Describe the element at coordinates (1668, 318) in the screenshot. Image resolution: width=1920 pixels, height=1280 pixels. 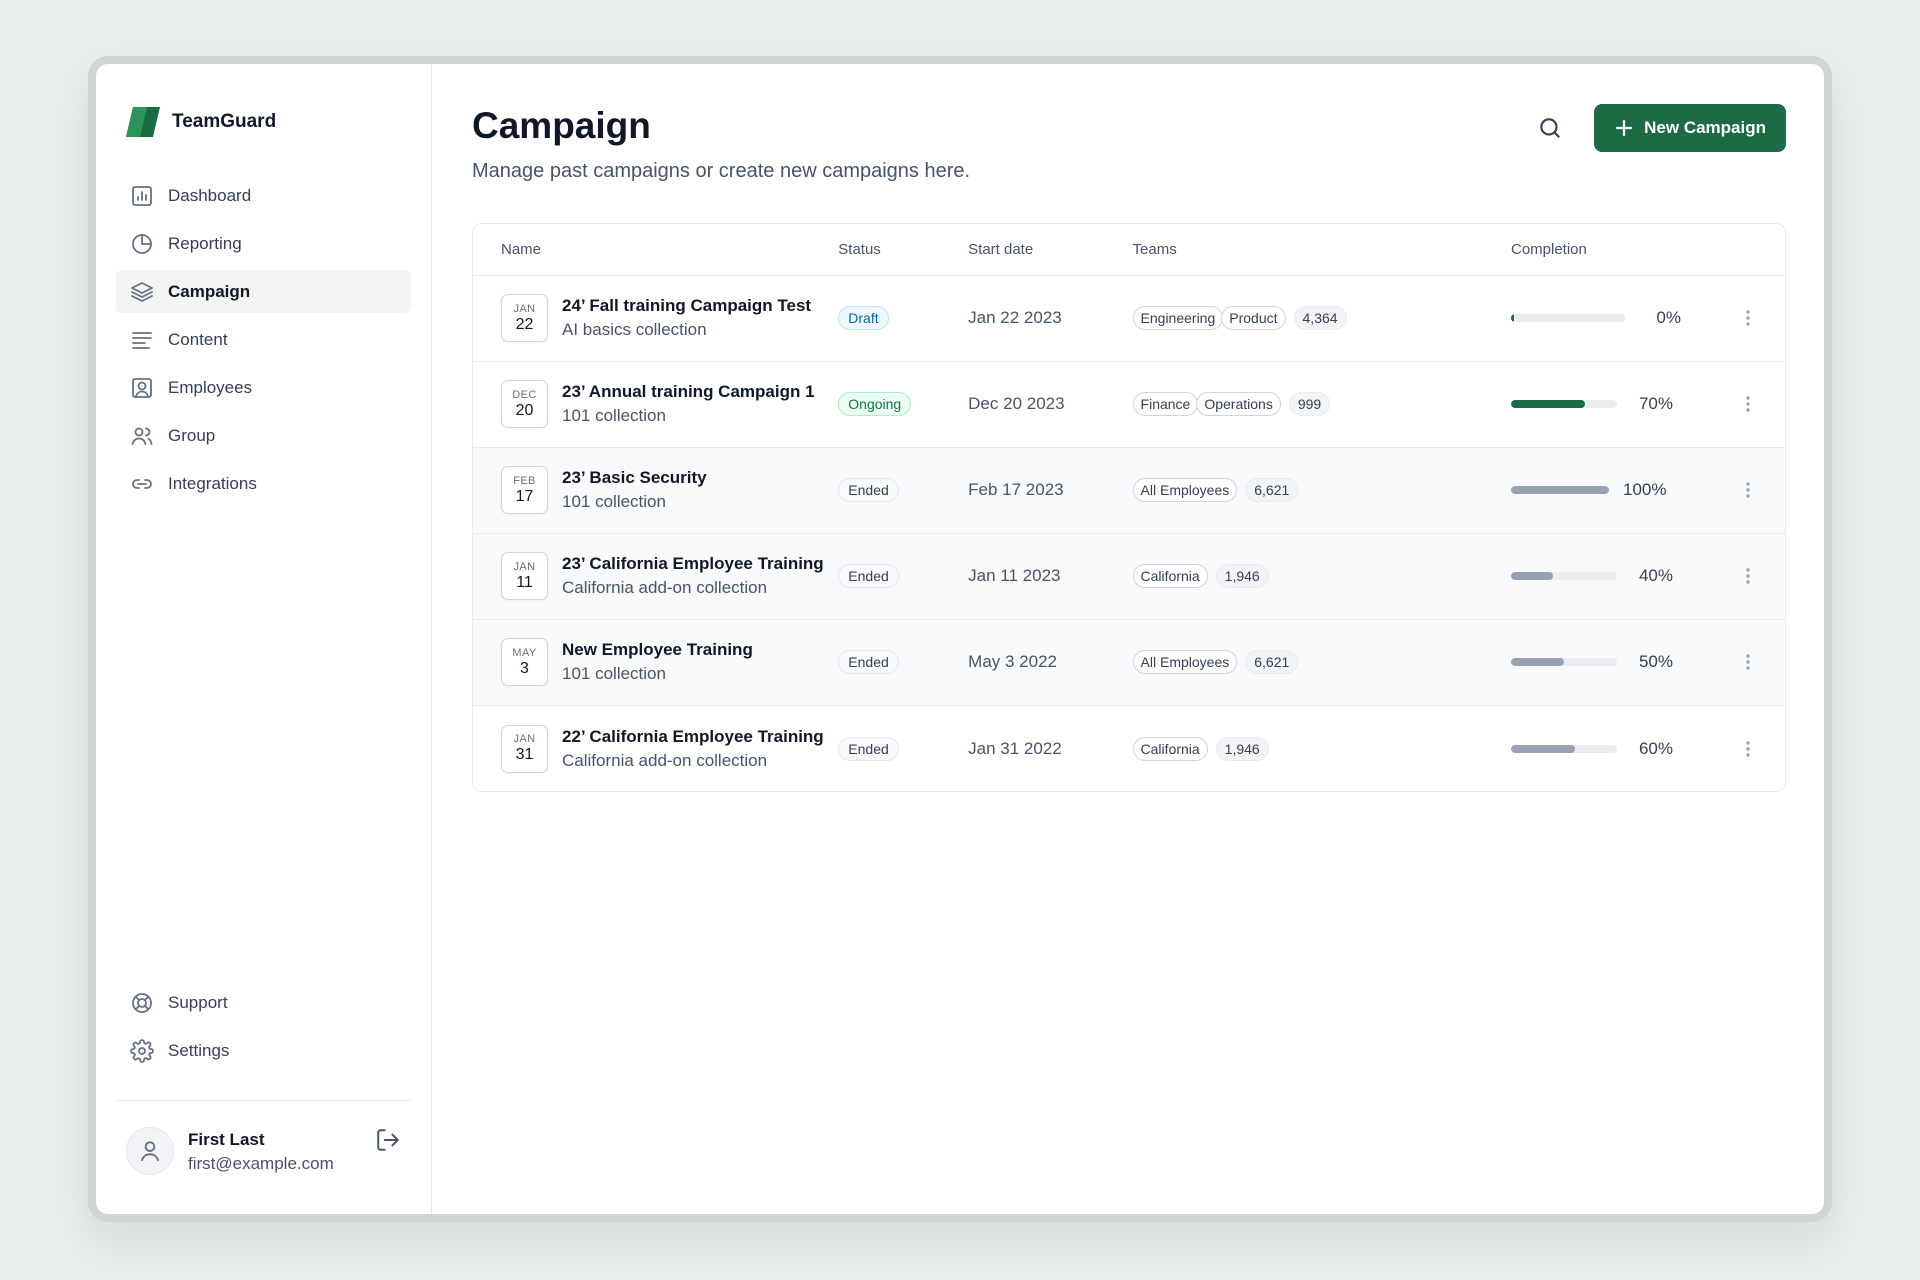
I see `completion-percent: 0%` at that location.